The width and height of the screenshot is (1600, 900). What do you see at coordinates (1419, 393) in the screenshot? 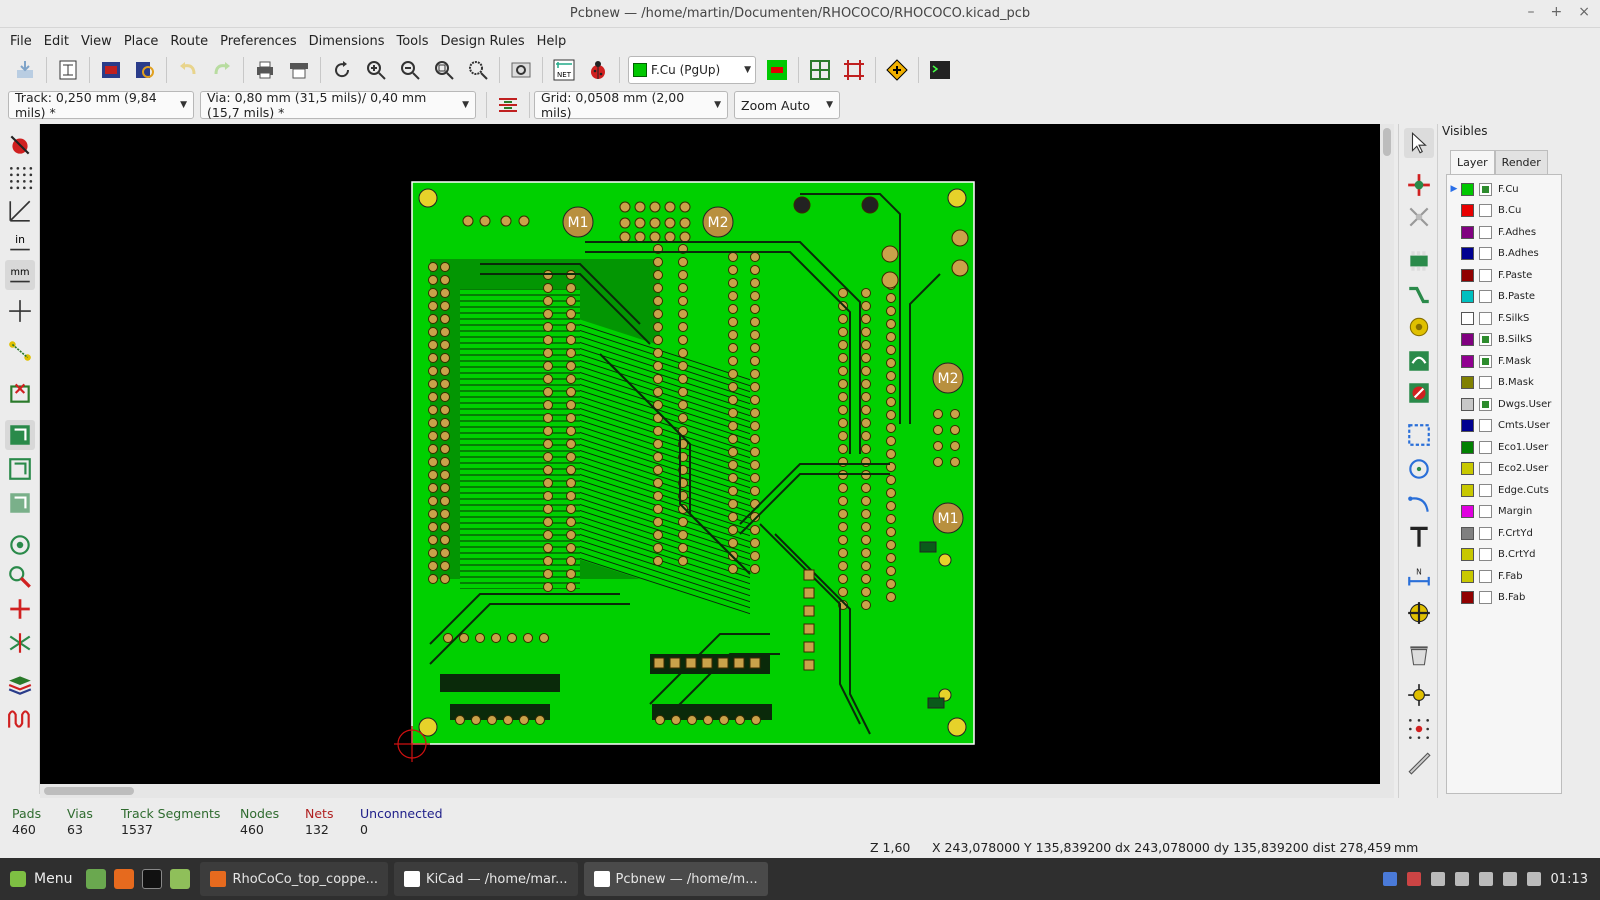
I see `add-keepout-button` at bounding box center [1419, 393].